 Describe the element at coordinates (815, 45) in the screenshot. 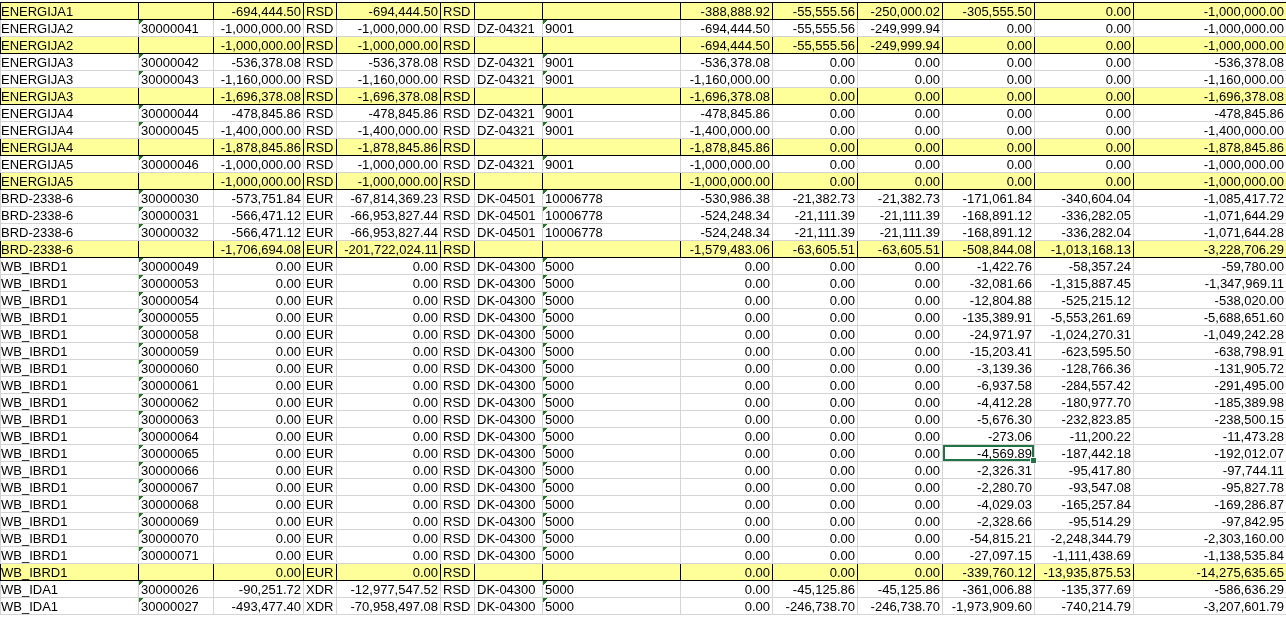

I see `table-cell: -55,555.56` at that location.